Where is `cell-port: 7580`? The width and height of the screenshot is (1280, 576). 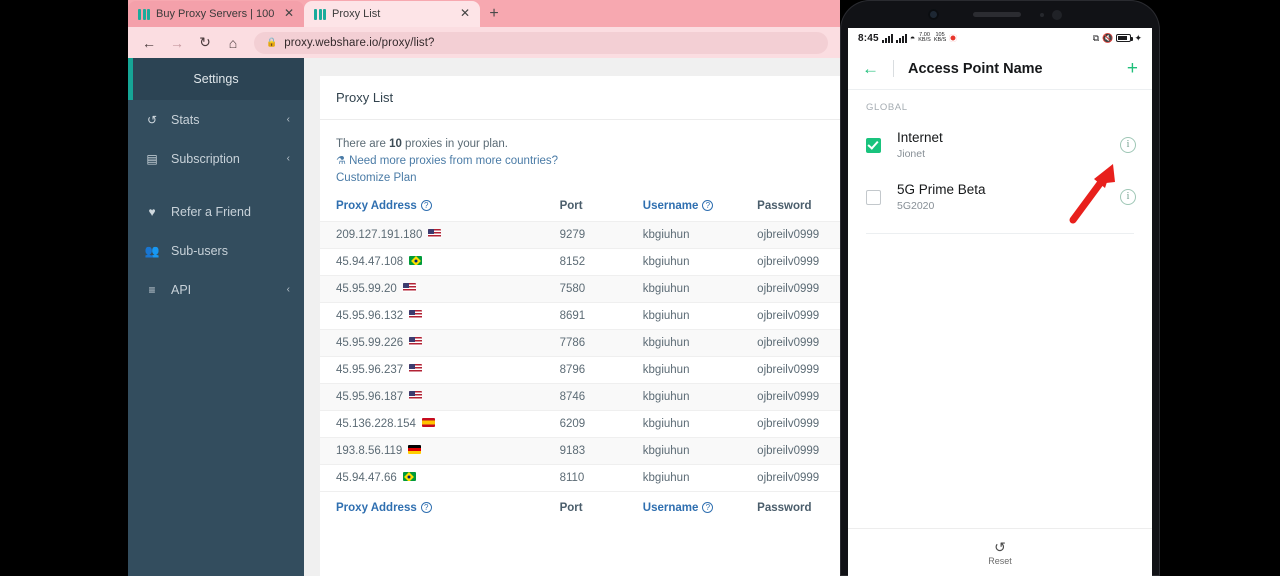
cell-port: 7580 is located at coordinates (585, 289).